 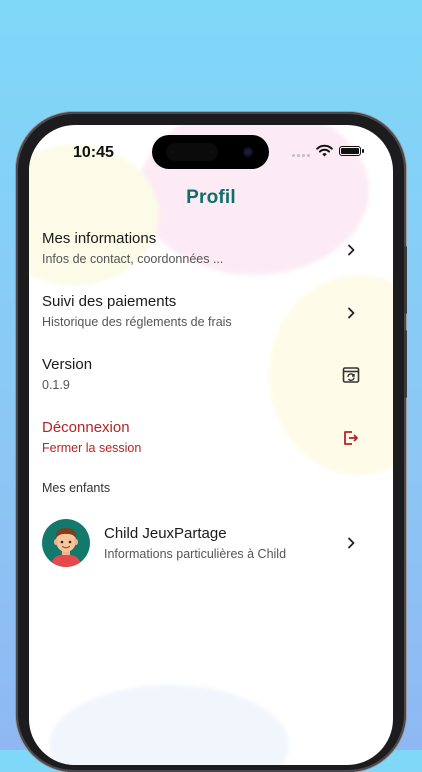 I want to click on camera, so click(x=248, y=152).